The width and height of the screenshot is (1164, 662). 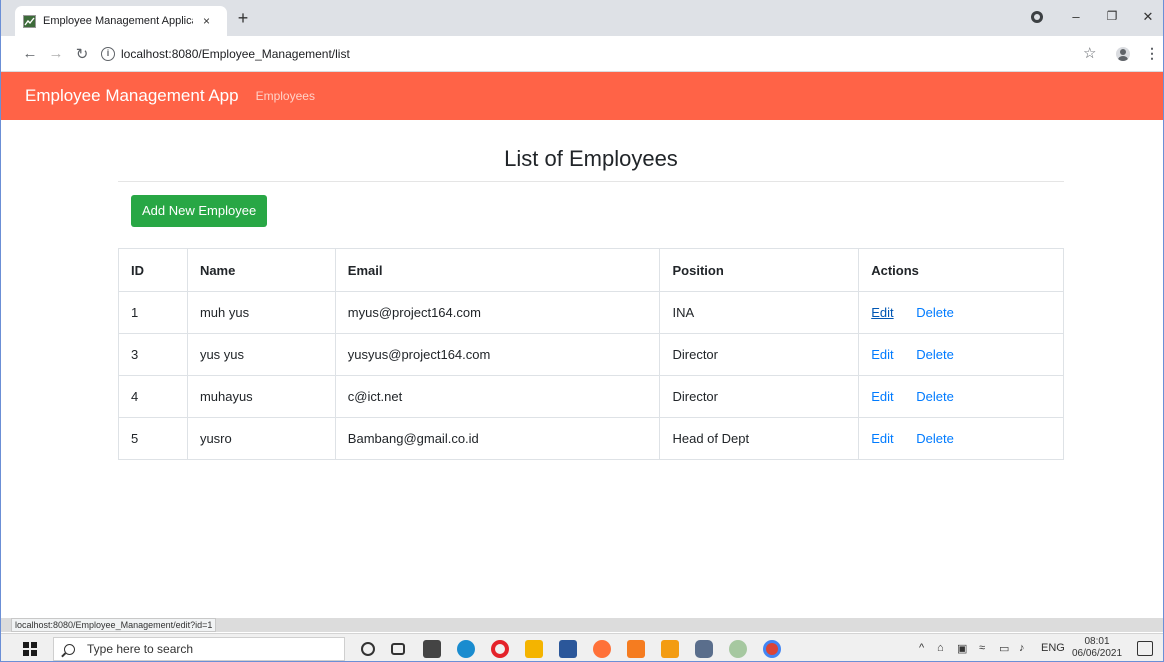 What do you see at coordinates (30, 649) in the screenshot?
I see `windows-start-icon` at bounding box center [30, 649].